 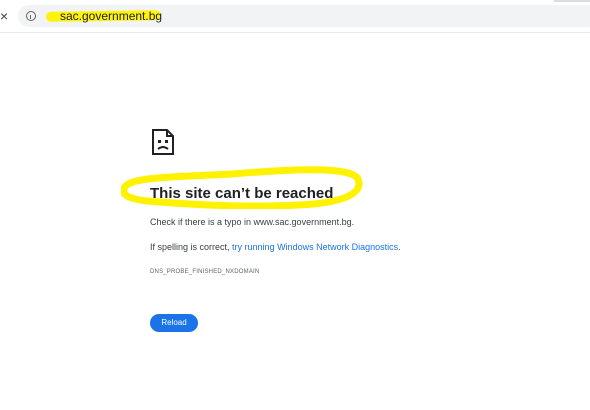 I want to click on reload-button: Reload, so click(x=174, y=323).